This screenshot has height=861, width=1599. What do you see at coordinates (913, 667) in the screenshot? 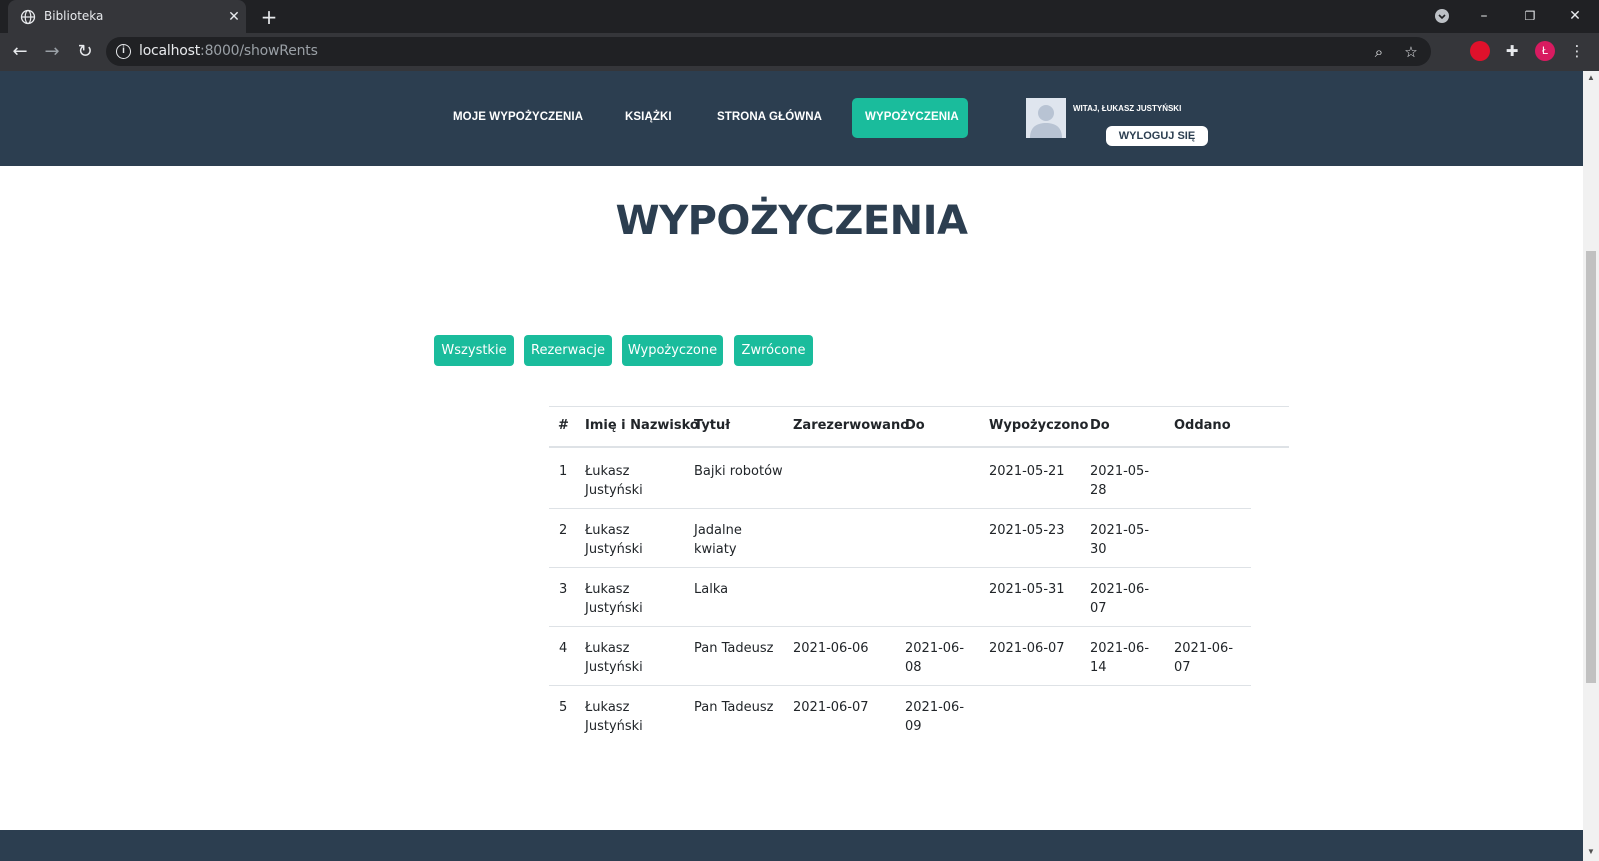
I see `cell-reserved-until: 08` at bounding box center [913, 667].